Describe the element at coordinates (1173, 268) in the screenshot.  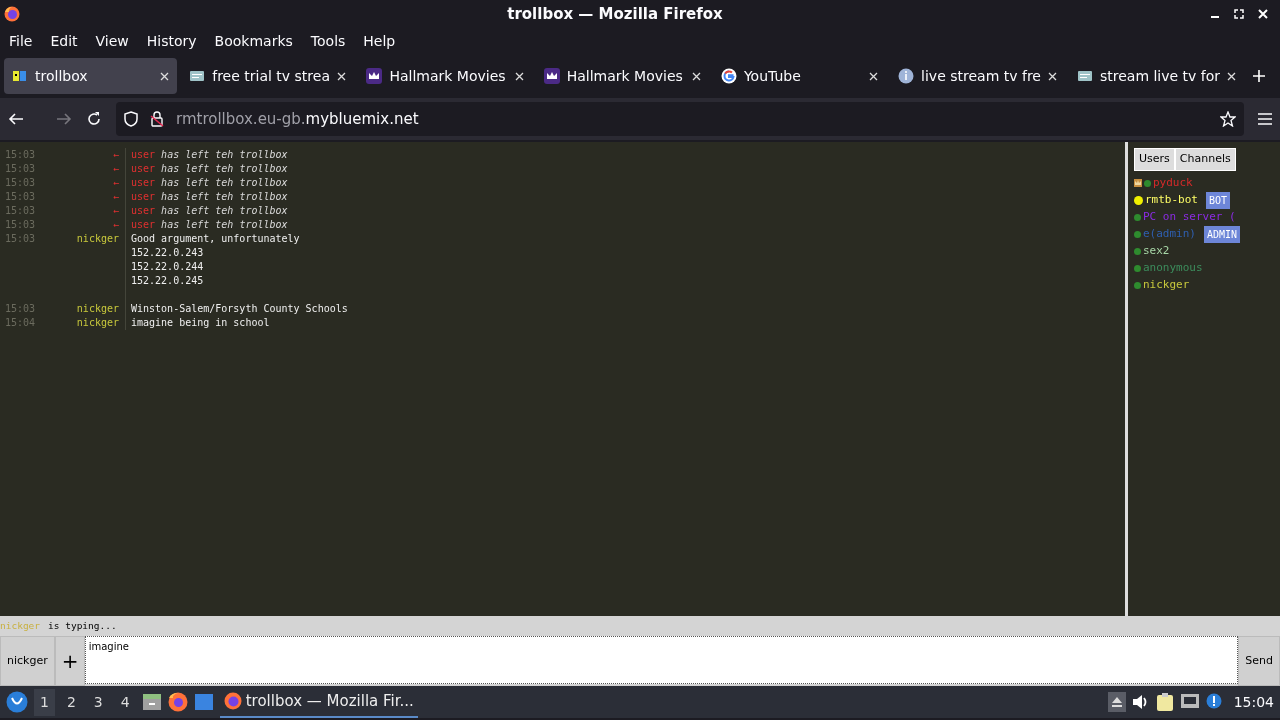
I see `user-name: anonymous` at that location.